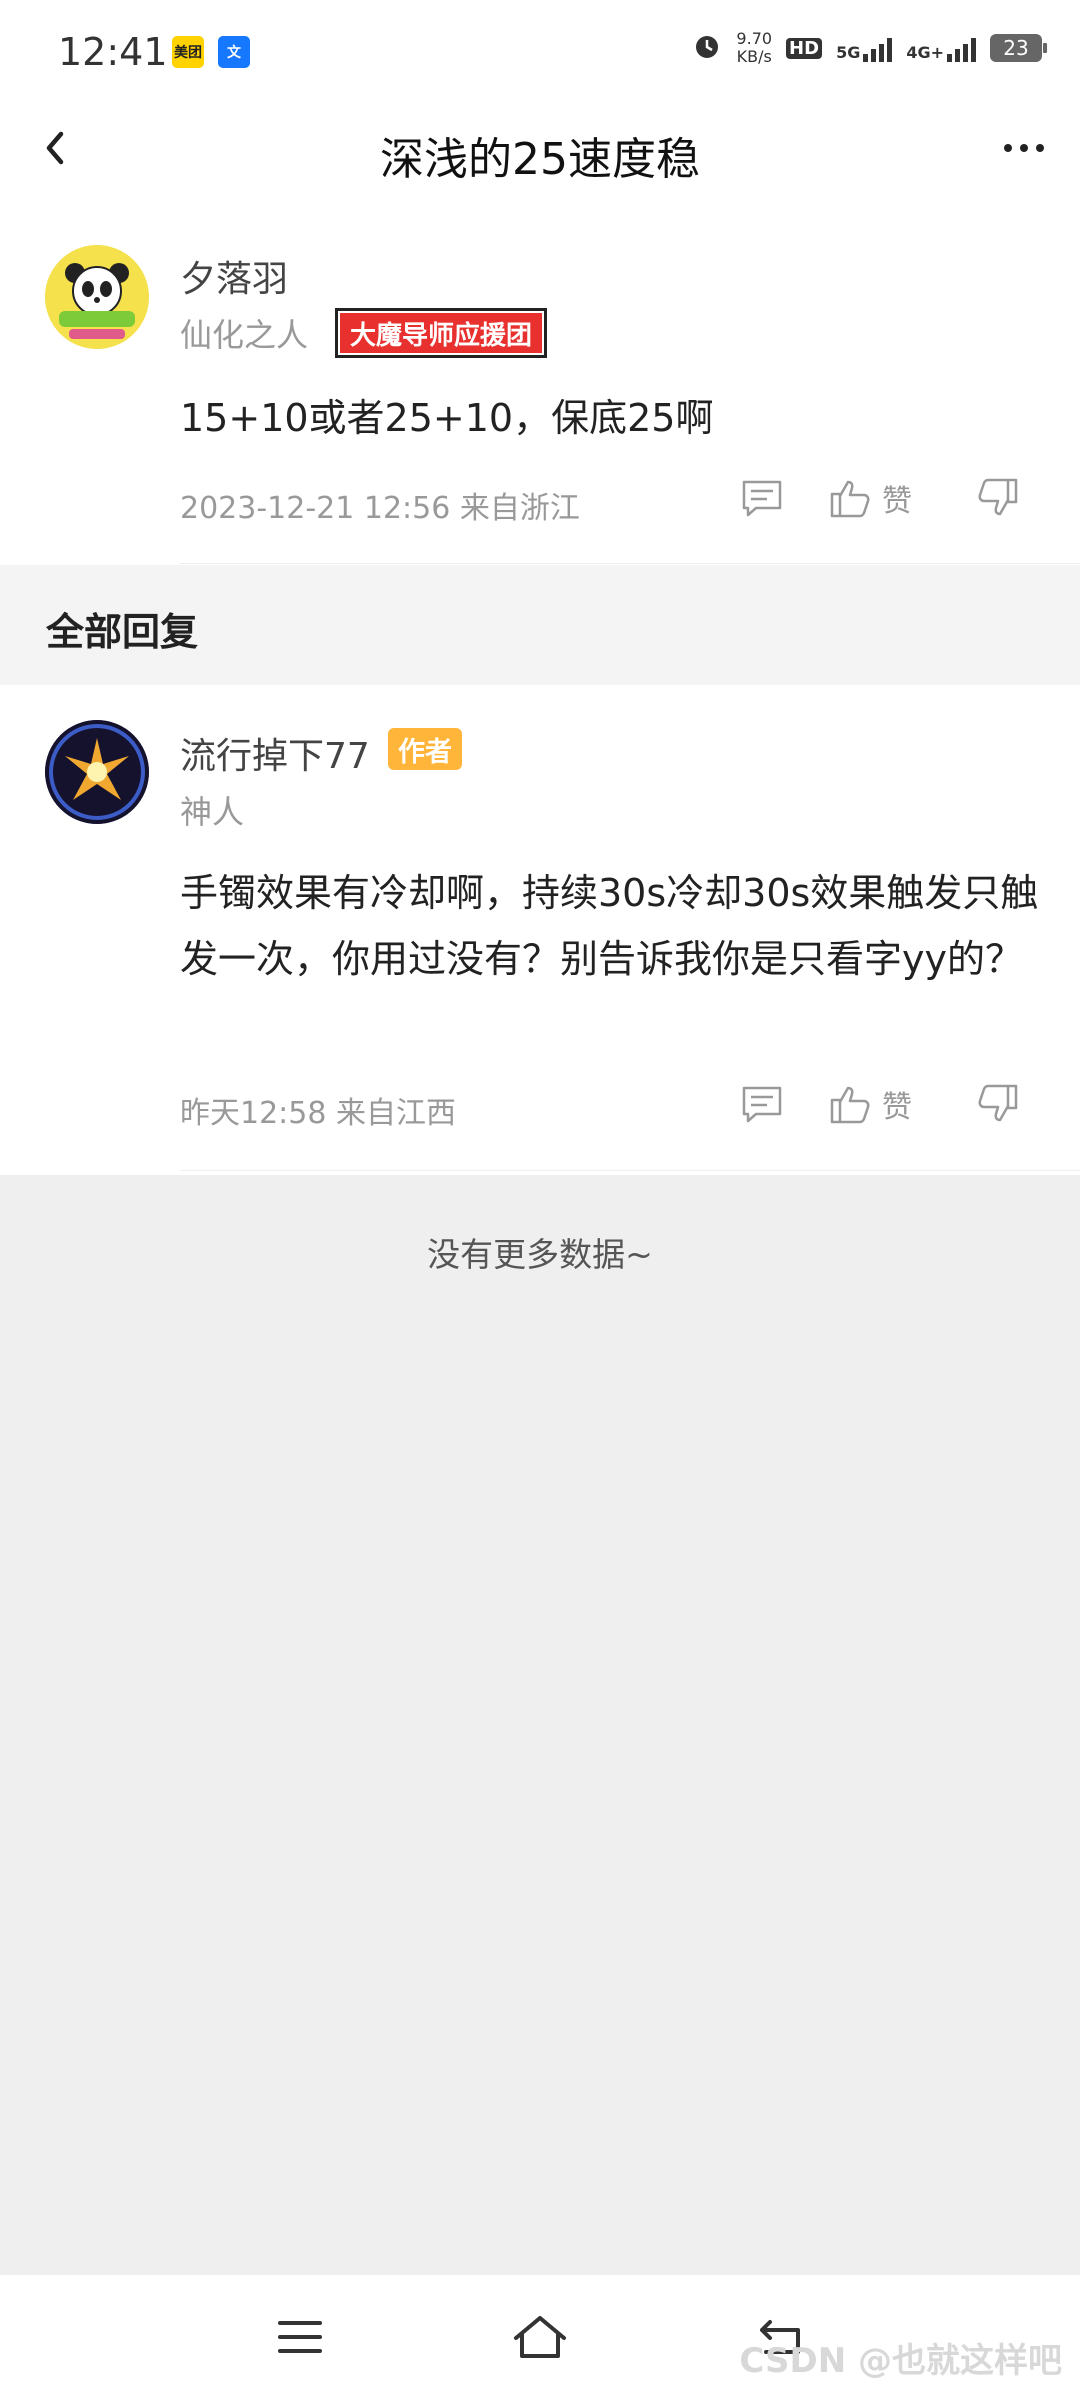  What do you see at coordinates (848, 52) in the screenshot?
I see `signal-5g-label: 5G` at bounding box center [848, 52].